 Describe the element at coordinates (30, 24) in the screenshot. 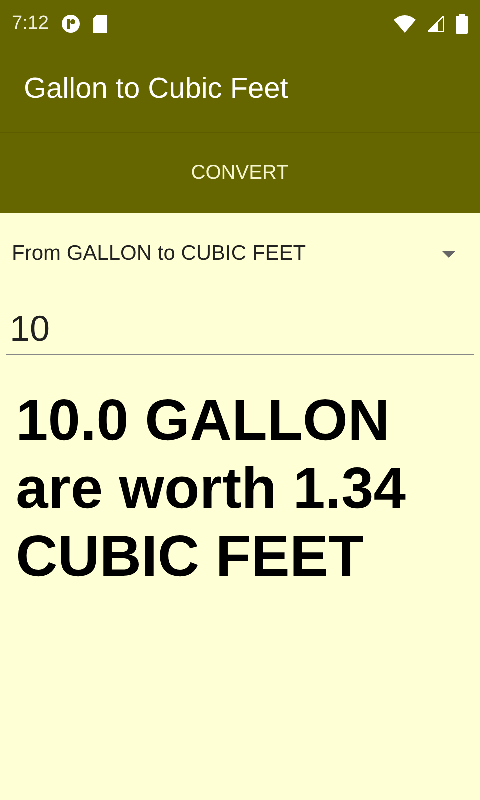

I see `status-time: 7:12` at that location.